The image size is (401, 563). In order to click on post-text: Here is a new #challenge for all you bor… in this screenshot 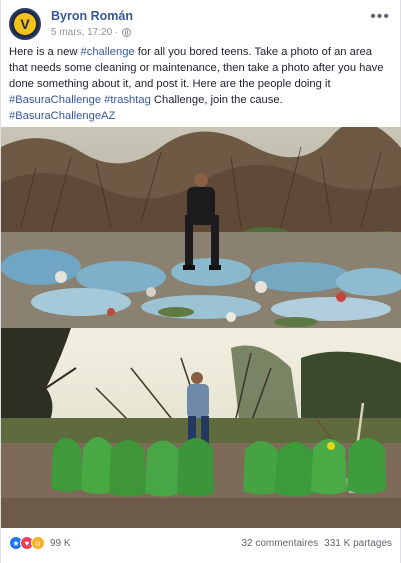, I will do `click(200, 84)`.